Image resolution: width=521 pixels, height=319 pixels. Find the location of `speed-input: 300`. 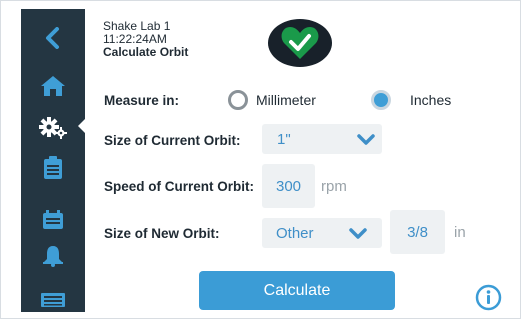

speed-input: 300 is located at coordinates (288, 186).